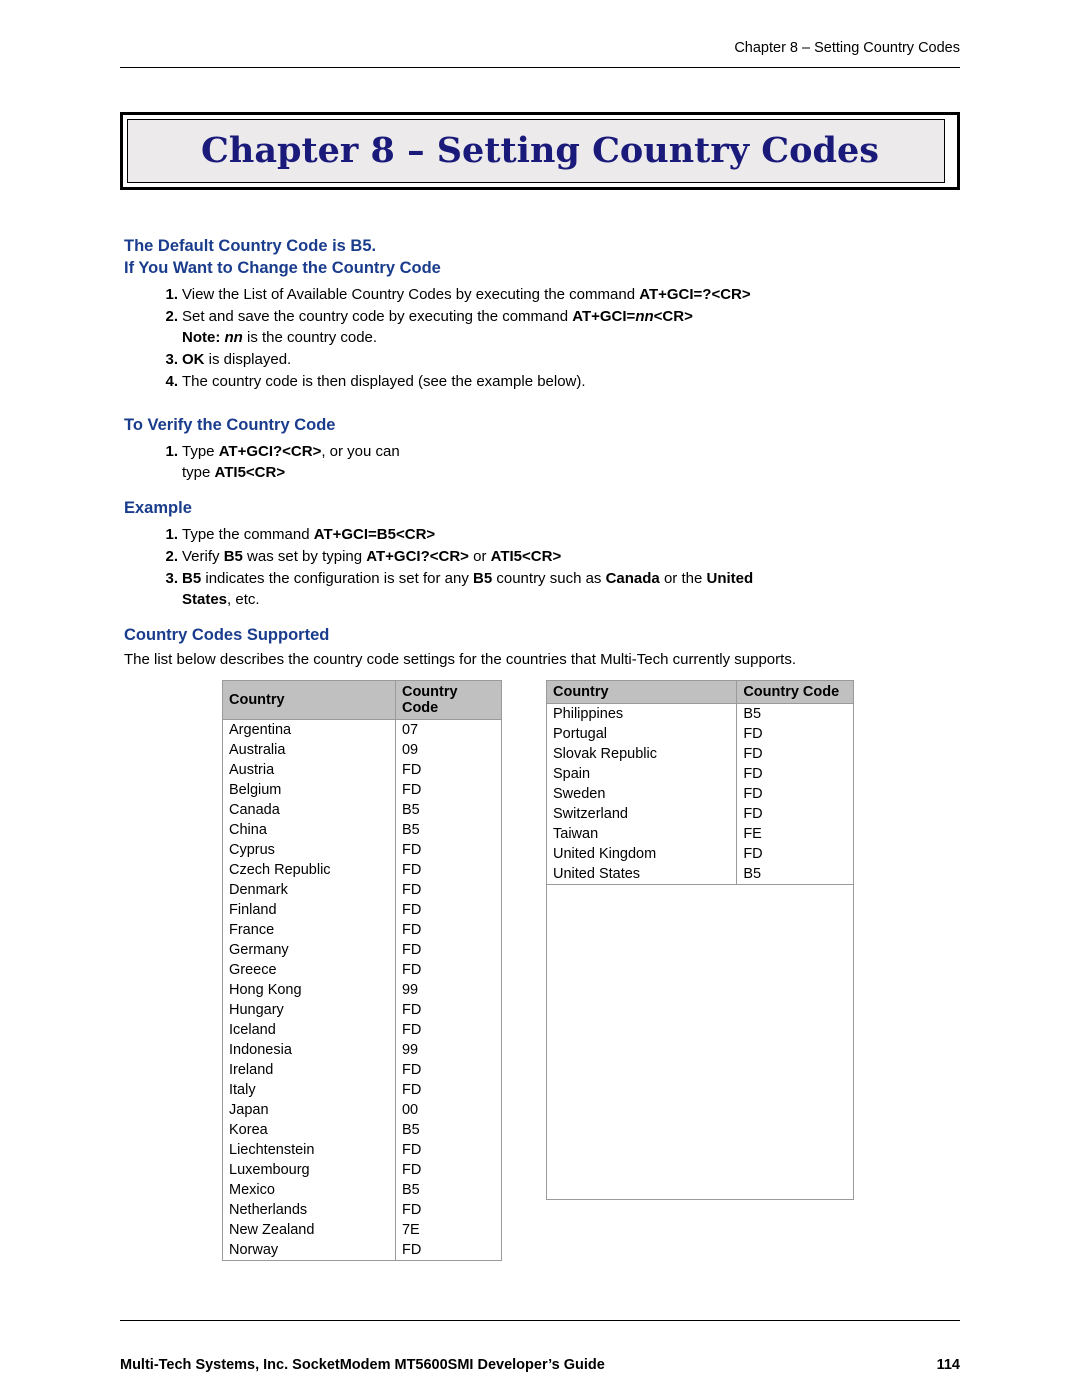 The height and width of the screenshot is (1397, 1080). What do you see at coordinates (309, 770) in the screenshot?
I see `cell-country: Austria` at bounding box center [309, 770].